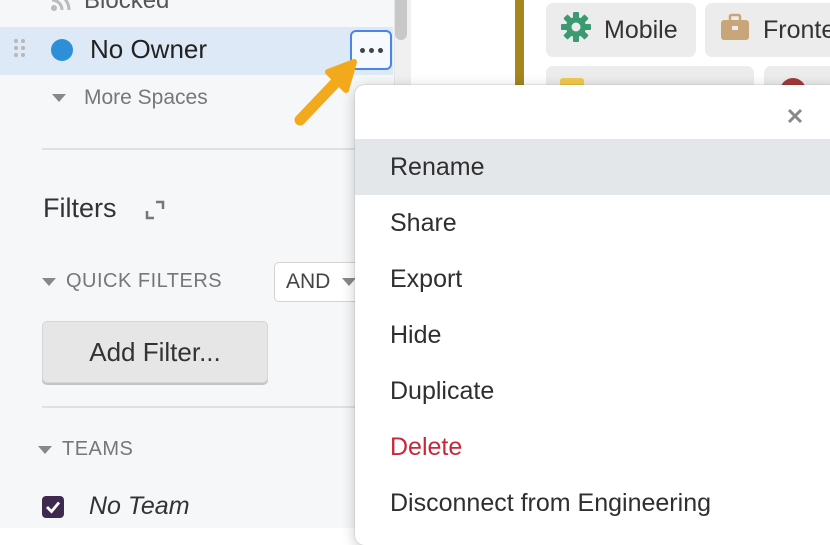 Image resolution: width=830 pixels, height=545 pixels. I want to click on chip-frontend: Fronte, so click(767, 30).